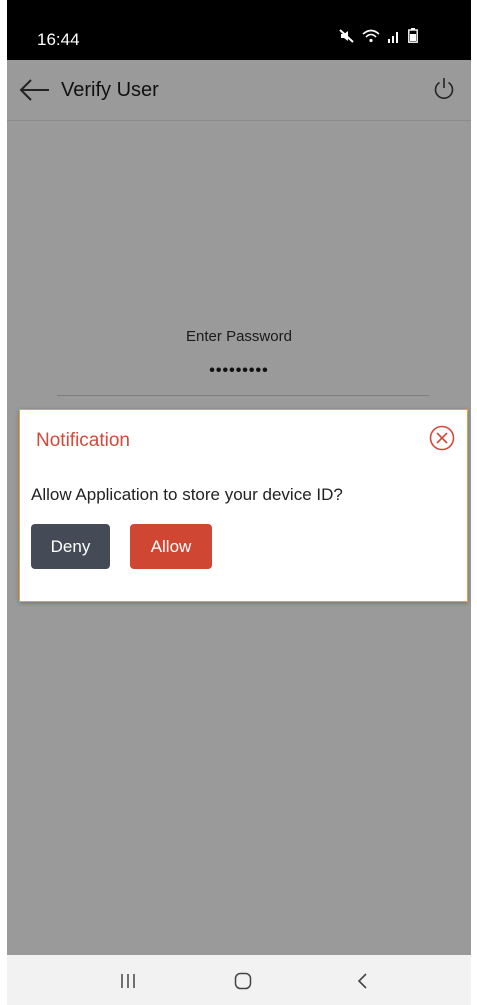 Image resolution: width=477 pixels, height=1005 pixels. I want to click on screen-frame-right, so click(474, 502).